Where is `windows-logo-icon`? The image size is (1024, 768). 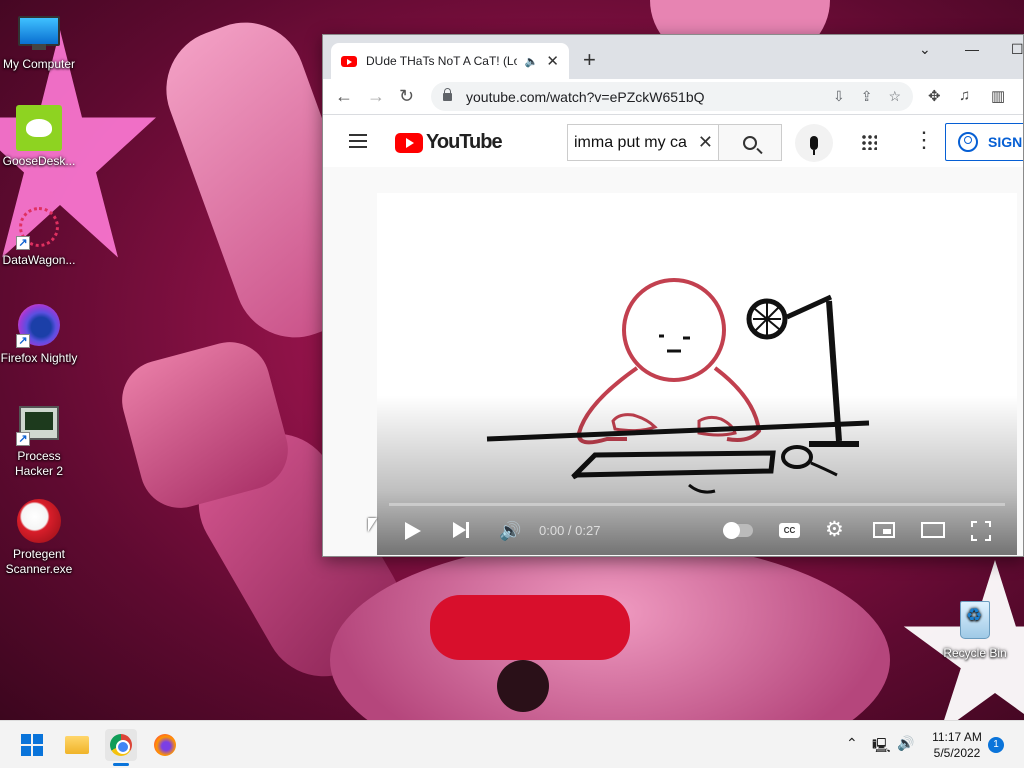
windows-logo-icon is located at coordinates (32, 745).